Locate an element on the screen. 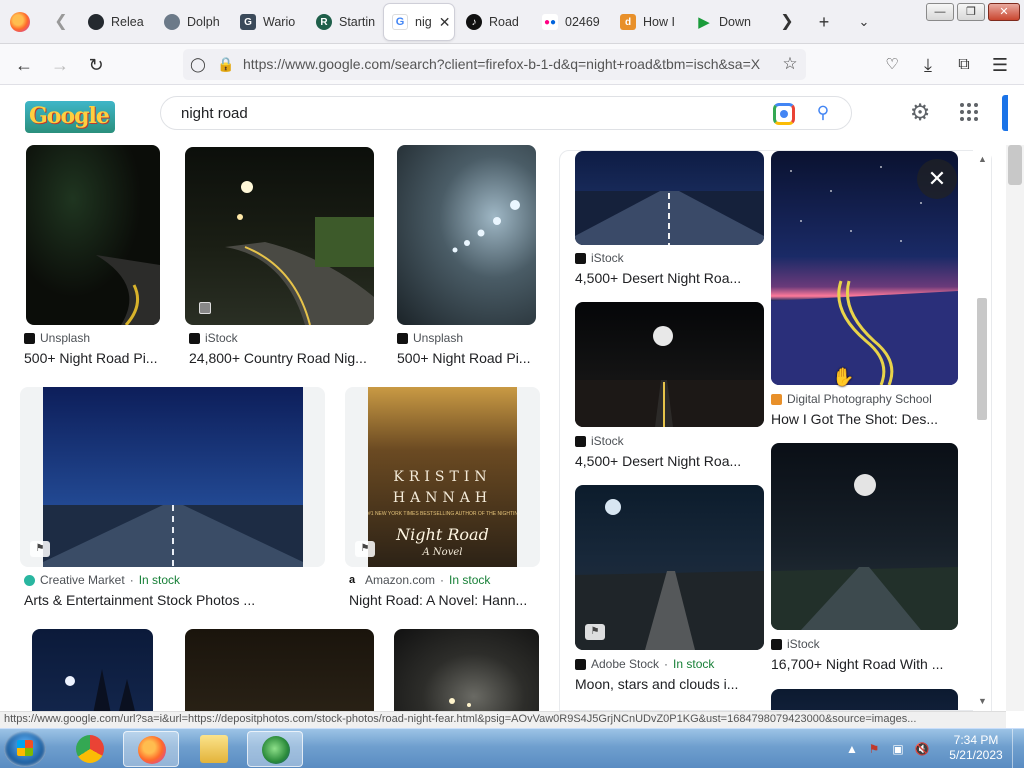  page-scroll-thumb is located at coordinates (1015, 165).